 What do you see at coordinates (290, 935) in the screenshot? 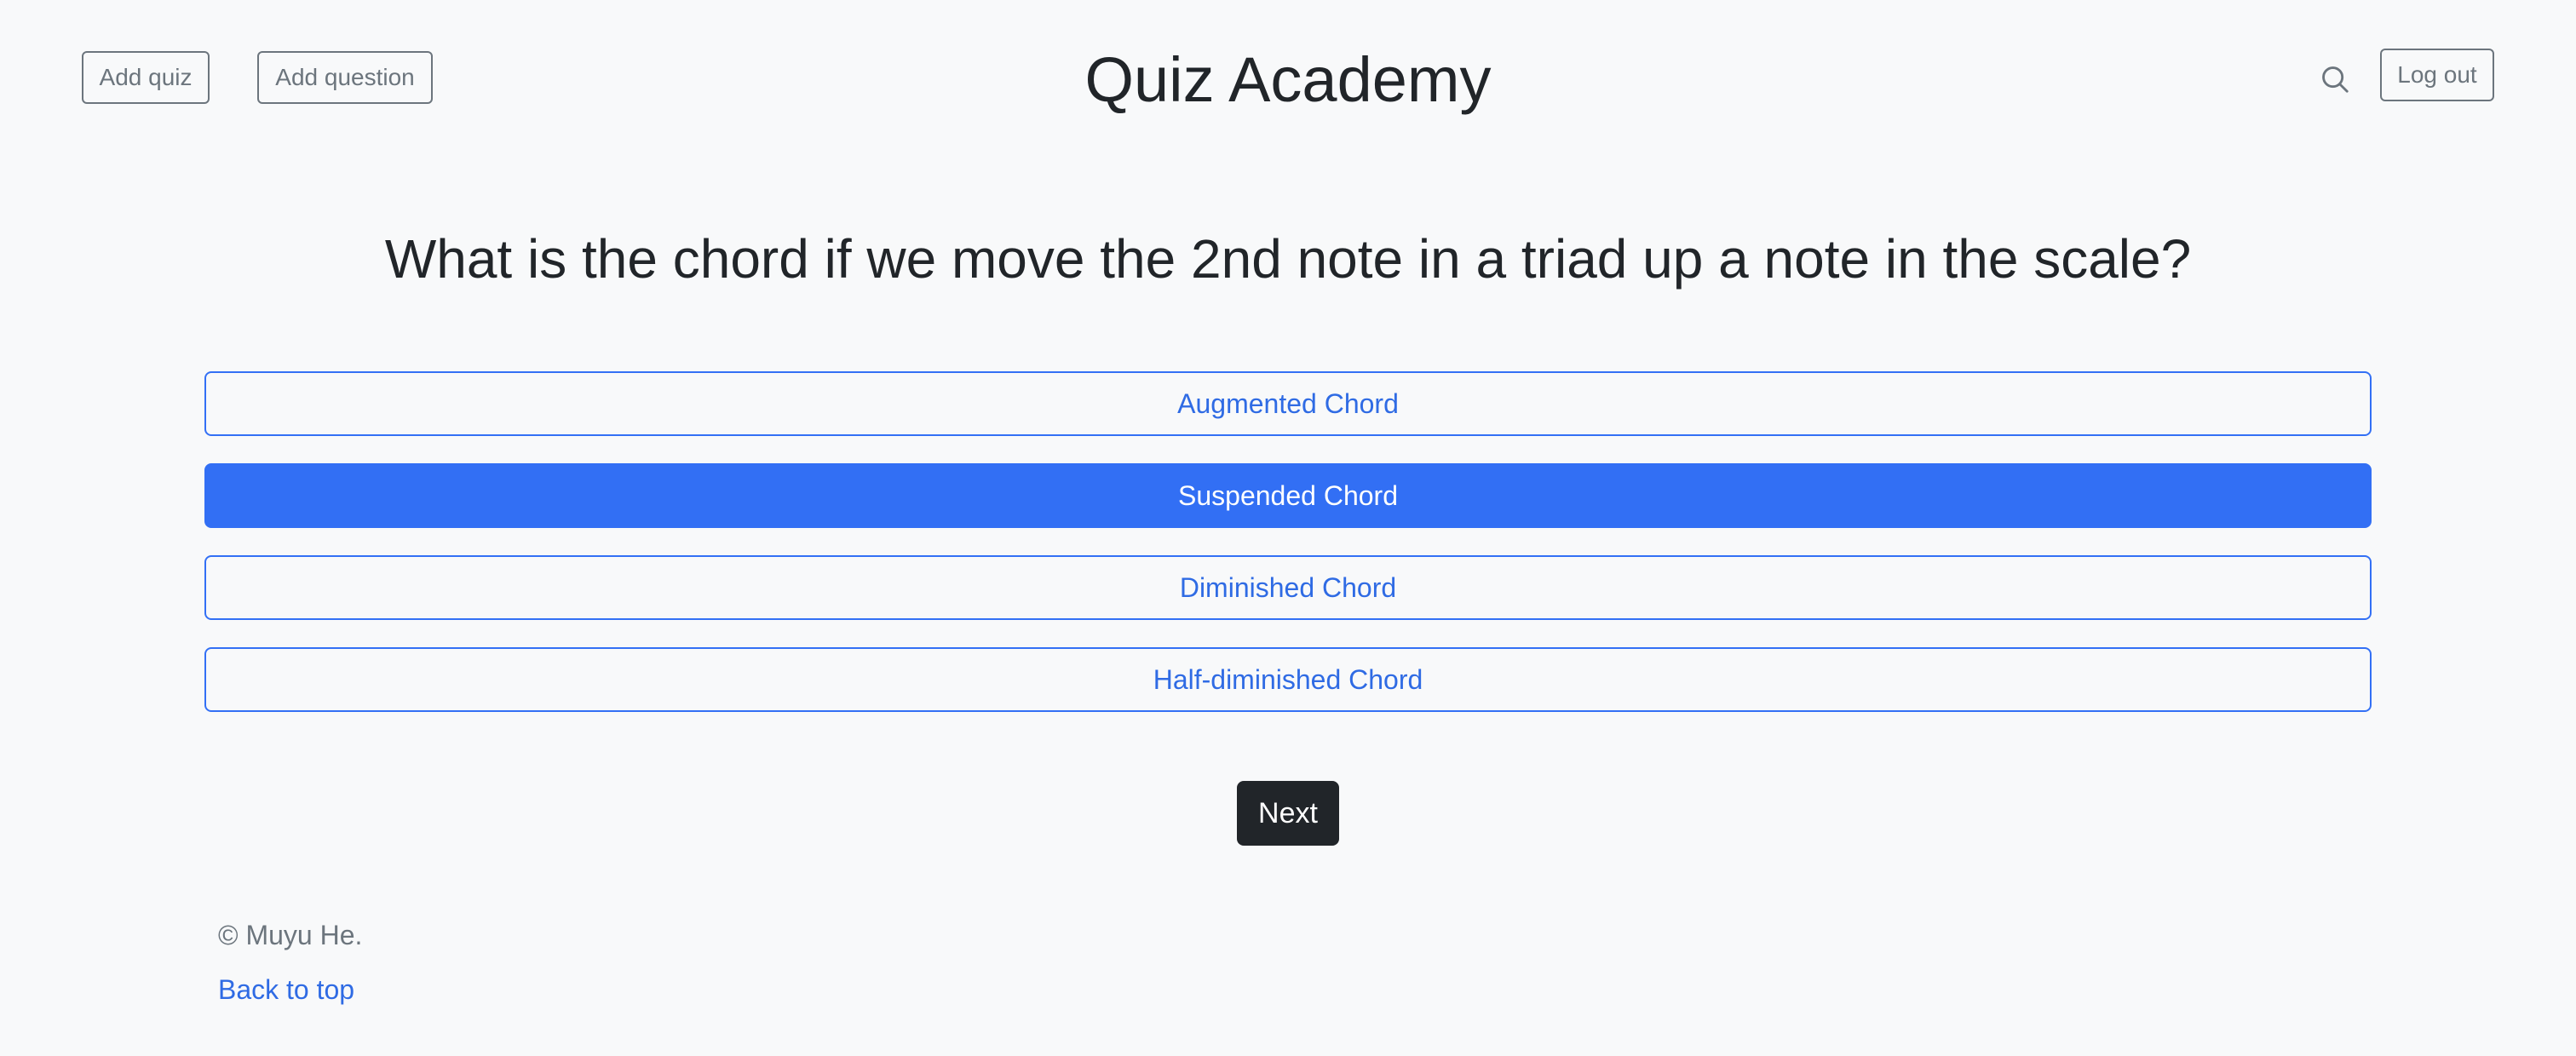
I see `copyright-text: © Muyu He.` at bounding box center [290, 935].